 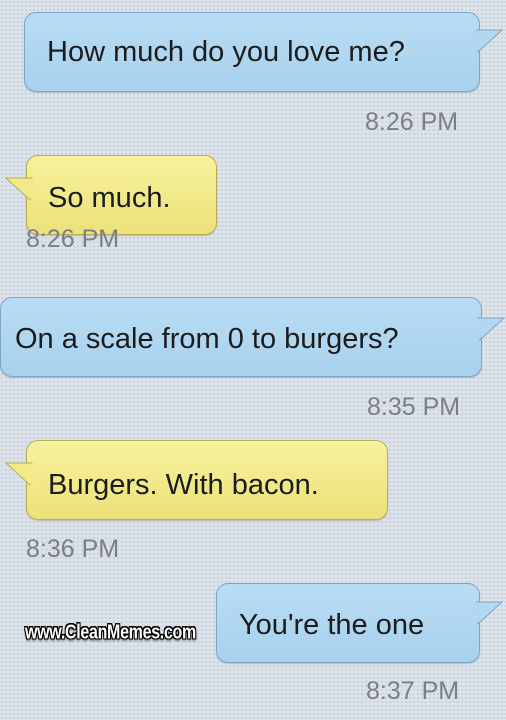 What do you see at coordinates (332, 625) in the screenshot?
I see `message-text: You're the one` at bounding box center [332, 625].